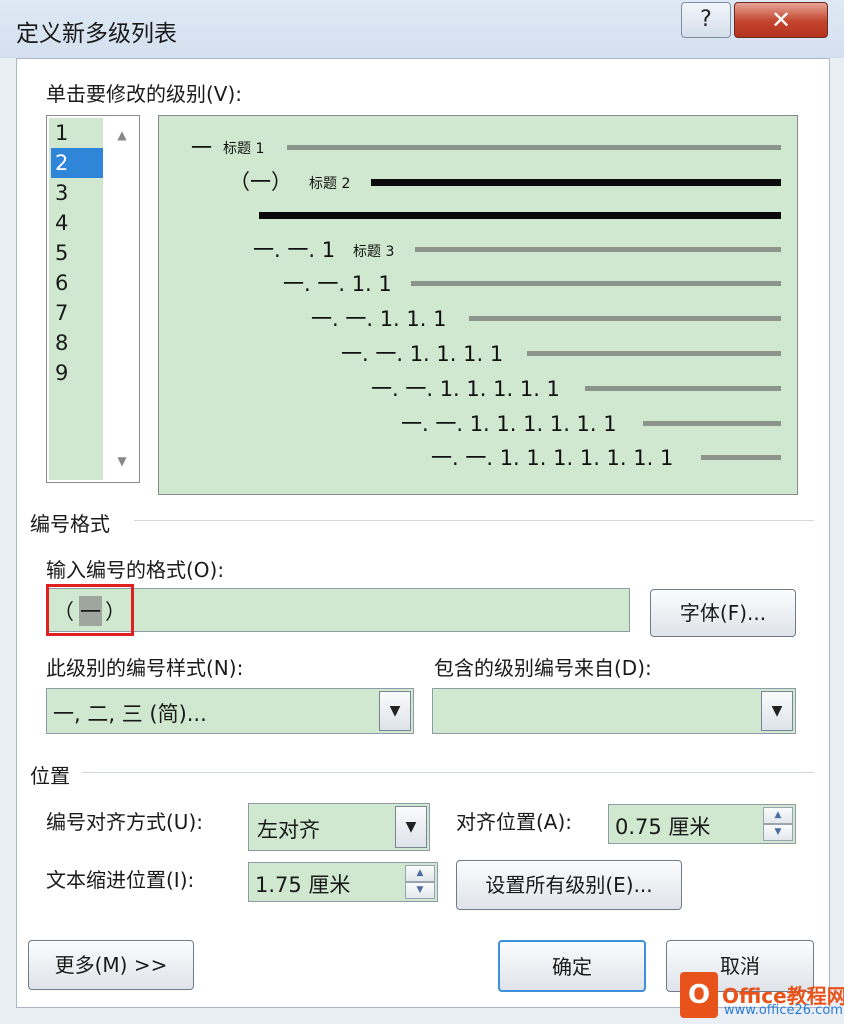  What do you see at coordinates (543, 668) in the screenshot?
I see `include-level-label: 包含的级别编号来自(D):` at bounding box center [543, 668].